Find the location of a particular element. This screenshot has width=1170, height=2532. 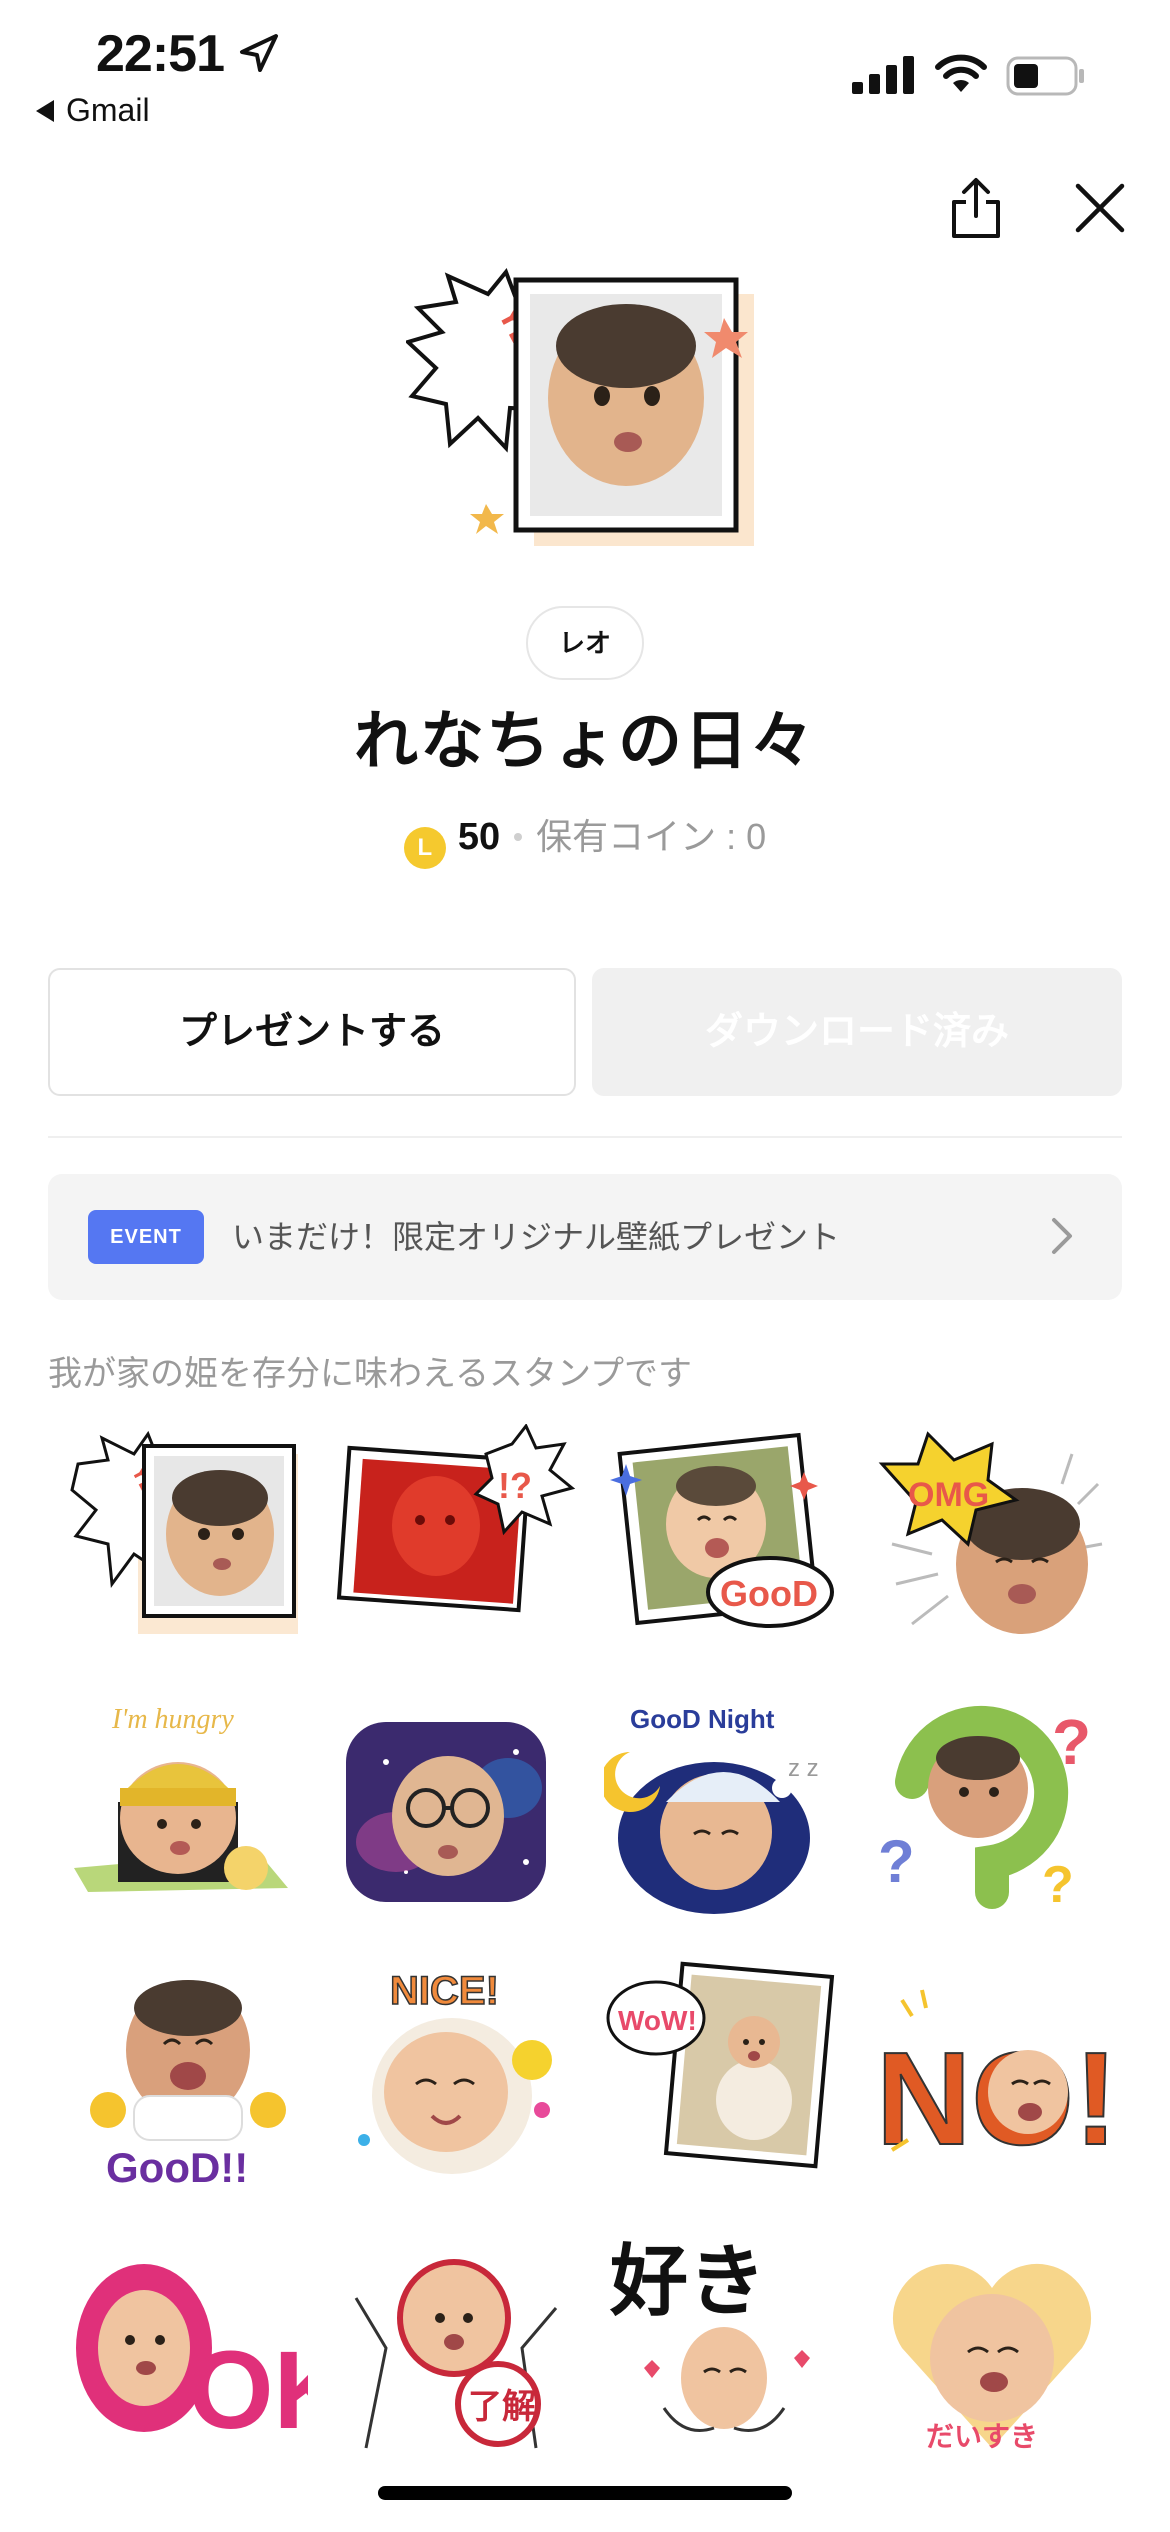

divider is located at coordinates (585, 1137).